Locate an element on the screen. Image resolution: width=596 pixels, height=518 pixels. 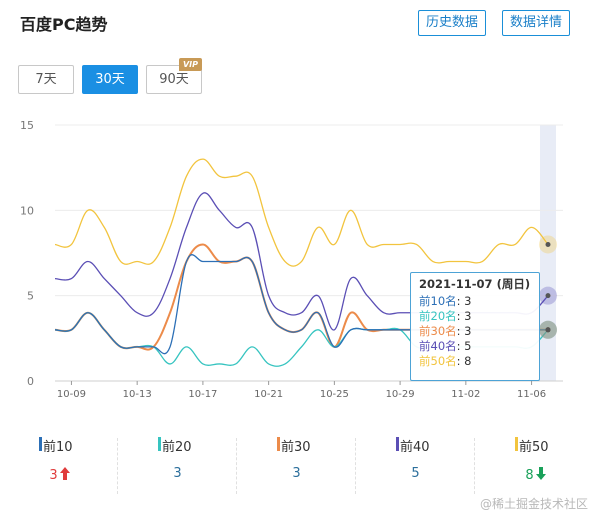
summary-row: 前10 3 前20 3 前30 3 前40 5 前50 8 is located at coordinates (298, 465).